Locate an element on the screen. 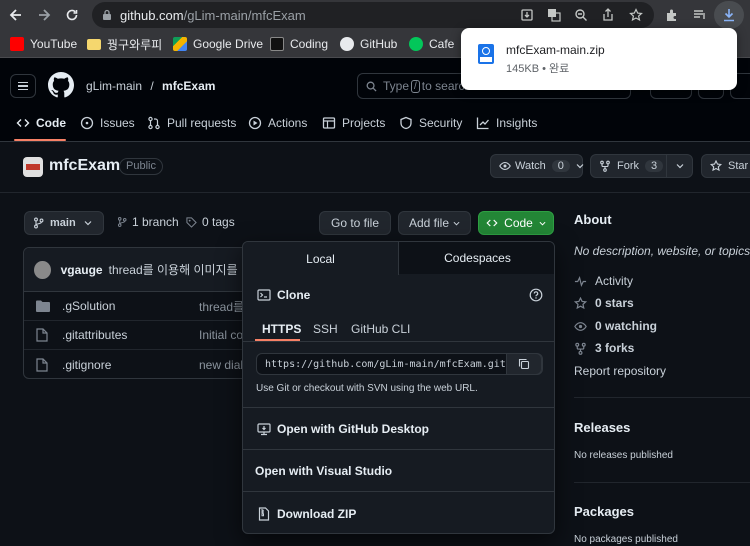  avatar is located at coordinates (42, 269).